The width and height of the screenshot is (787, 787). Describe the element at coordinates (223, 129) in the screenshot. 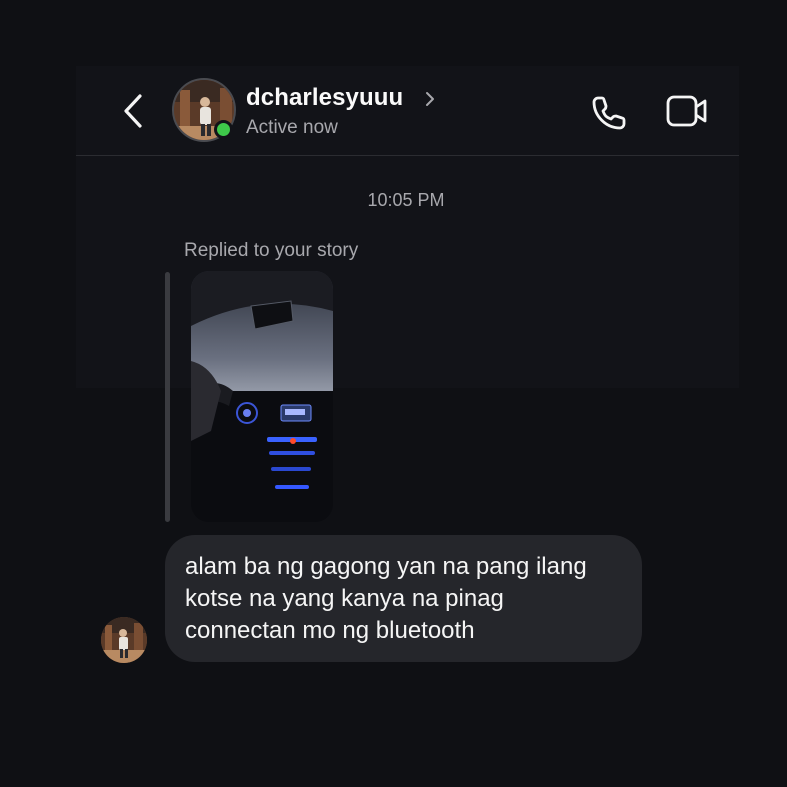

I see `online-status-dot` at that location.